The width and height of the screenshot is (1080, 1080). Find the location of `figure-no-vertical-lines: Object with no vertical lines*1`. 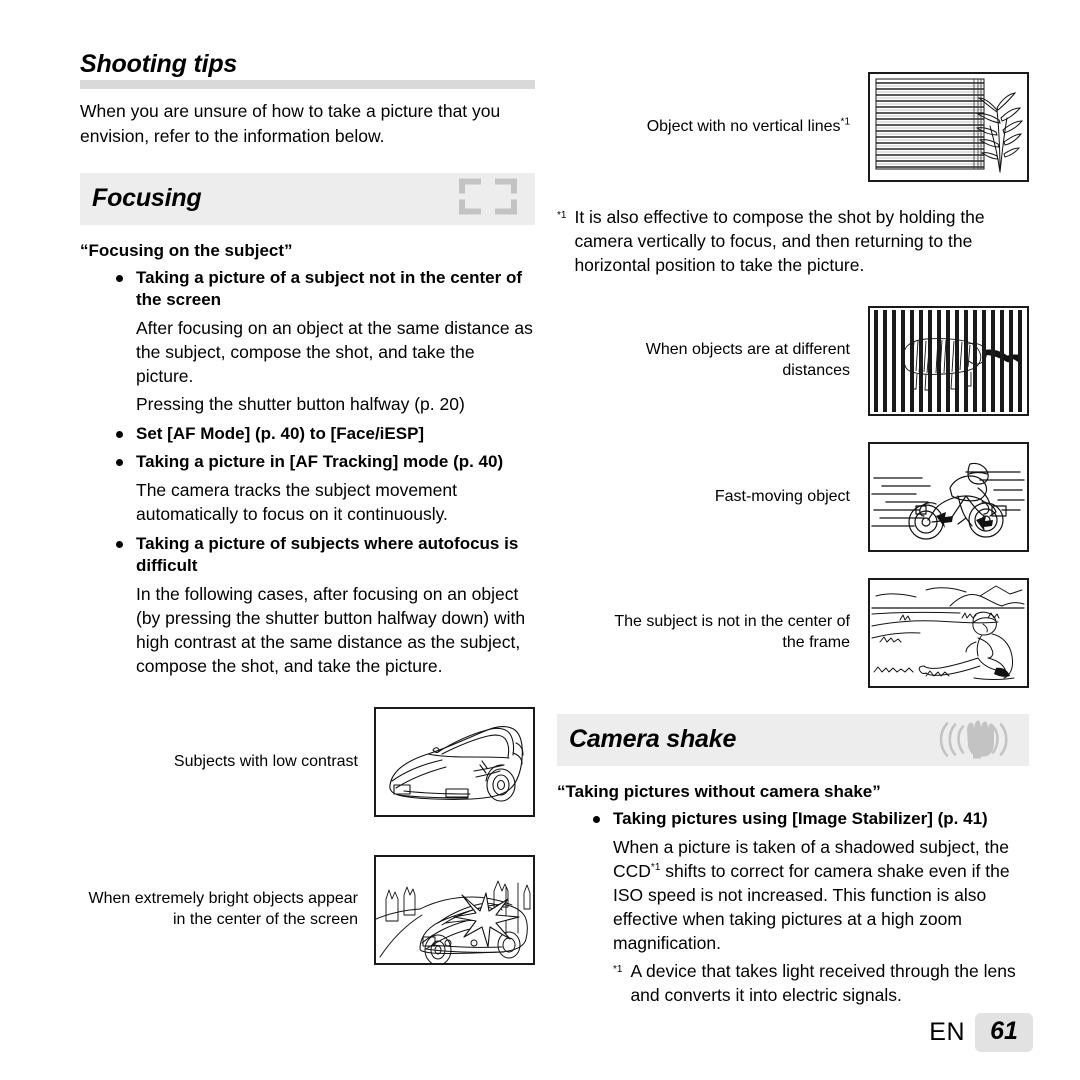

figure-no-vertical-lines: Object with no vertical lines*1 is located at coordinates (793, 127).